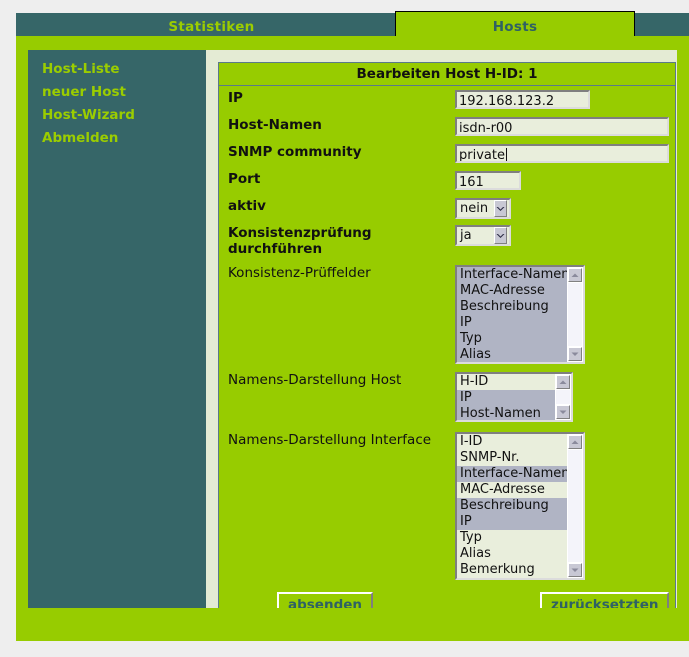 This screenshot has height=657, width=689. What do you see at coordinates (117, 115) in the screenshot?
I see `sidebar-item-host-wizard: Host-Wizard` at bounding box center [117, 115].